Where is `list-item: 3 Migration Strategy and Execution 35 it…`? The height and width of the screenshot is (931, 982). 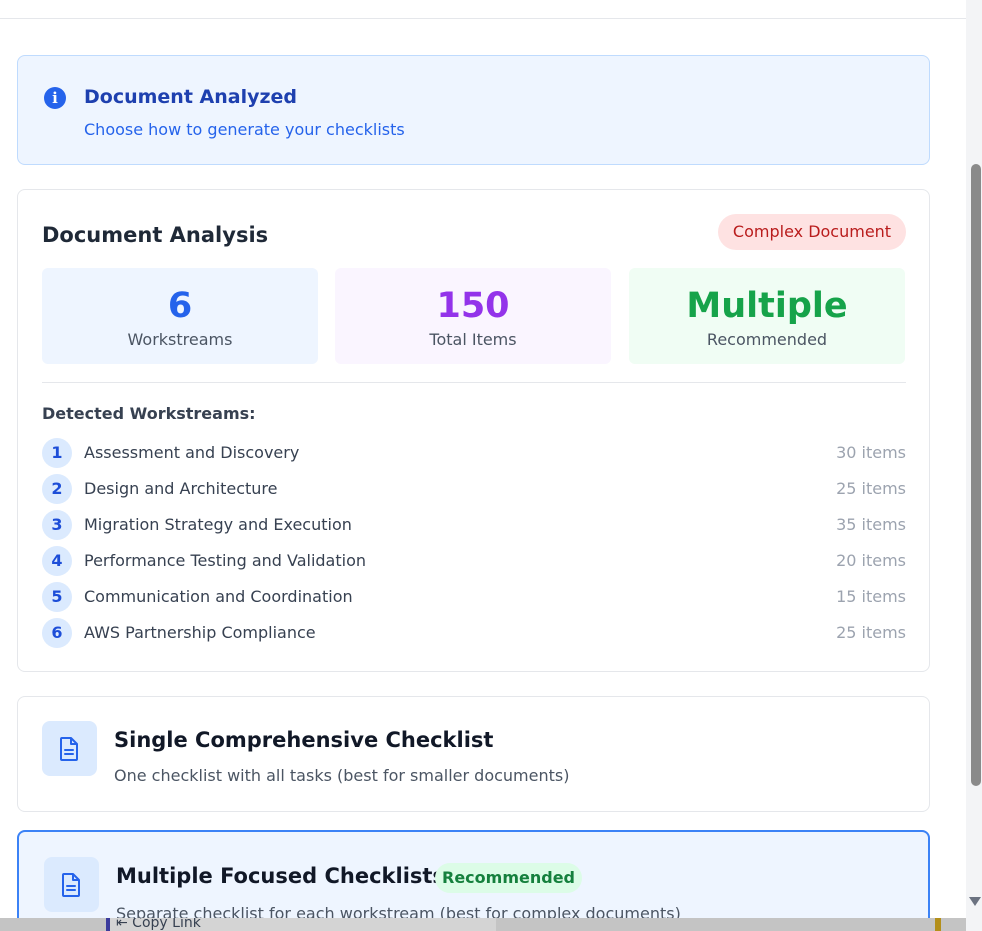
list-item: 3 Migration Strategy and Execution 35 it… is located at coordinates (474, 527).